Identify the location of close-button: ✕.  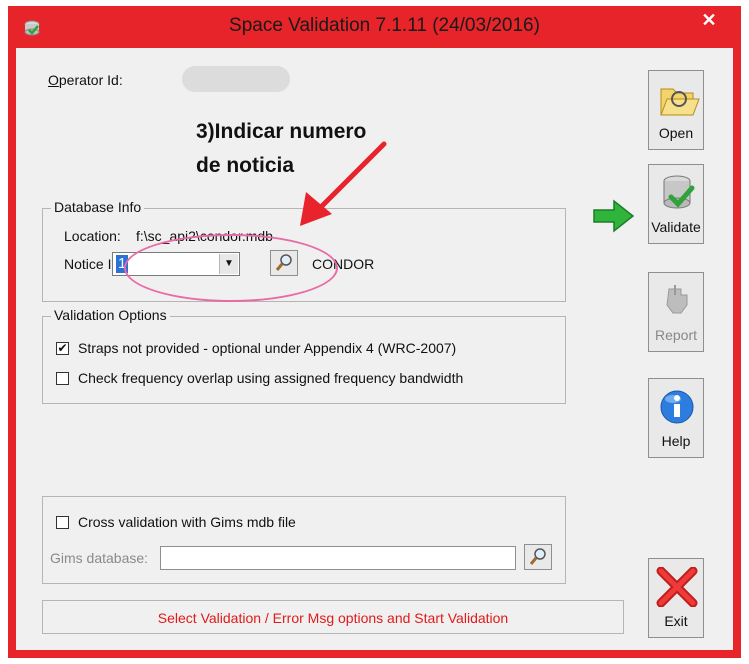
(709, 20).